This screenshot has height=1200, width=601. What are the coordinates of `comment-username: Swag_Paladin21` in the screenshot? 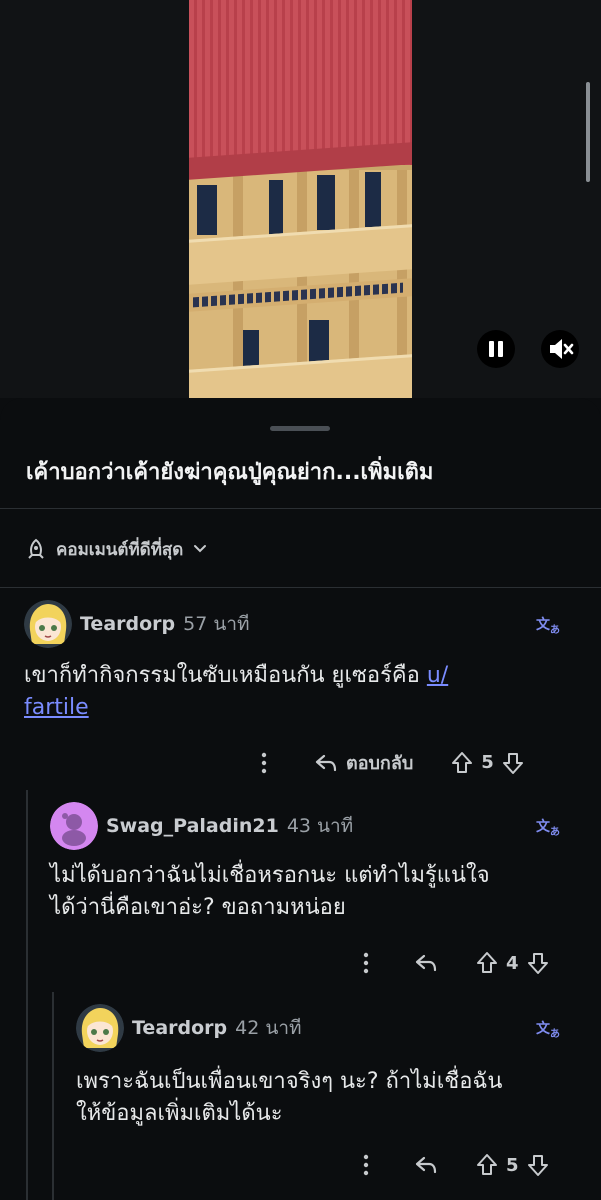 It's located at (192, 826).